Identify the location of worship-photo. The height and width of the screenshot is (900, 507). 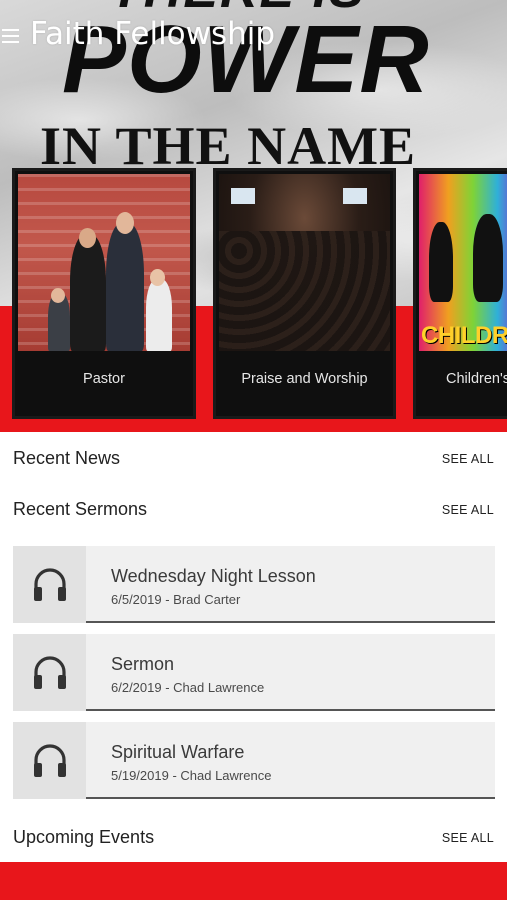
(304, 262).